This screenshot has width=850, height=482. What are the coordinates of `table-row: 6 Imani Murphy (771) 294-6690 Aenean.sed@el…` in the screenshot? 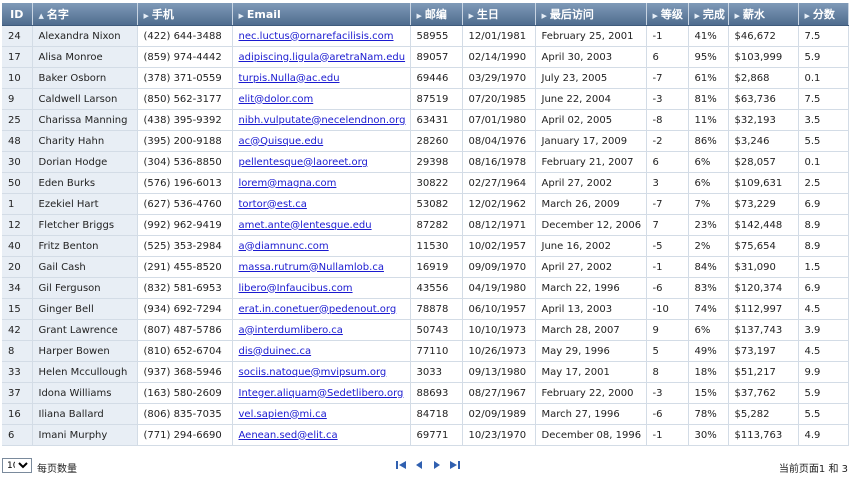 It's located at (425, 435).